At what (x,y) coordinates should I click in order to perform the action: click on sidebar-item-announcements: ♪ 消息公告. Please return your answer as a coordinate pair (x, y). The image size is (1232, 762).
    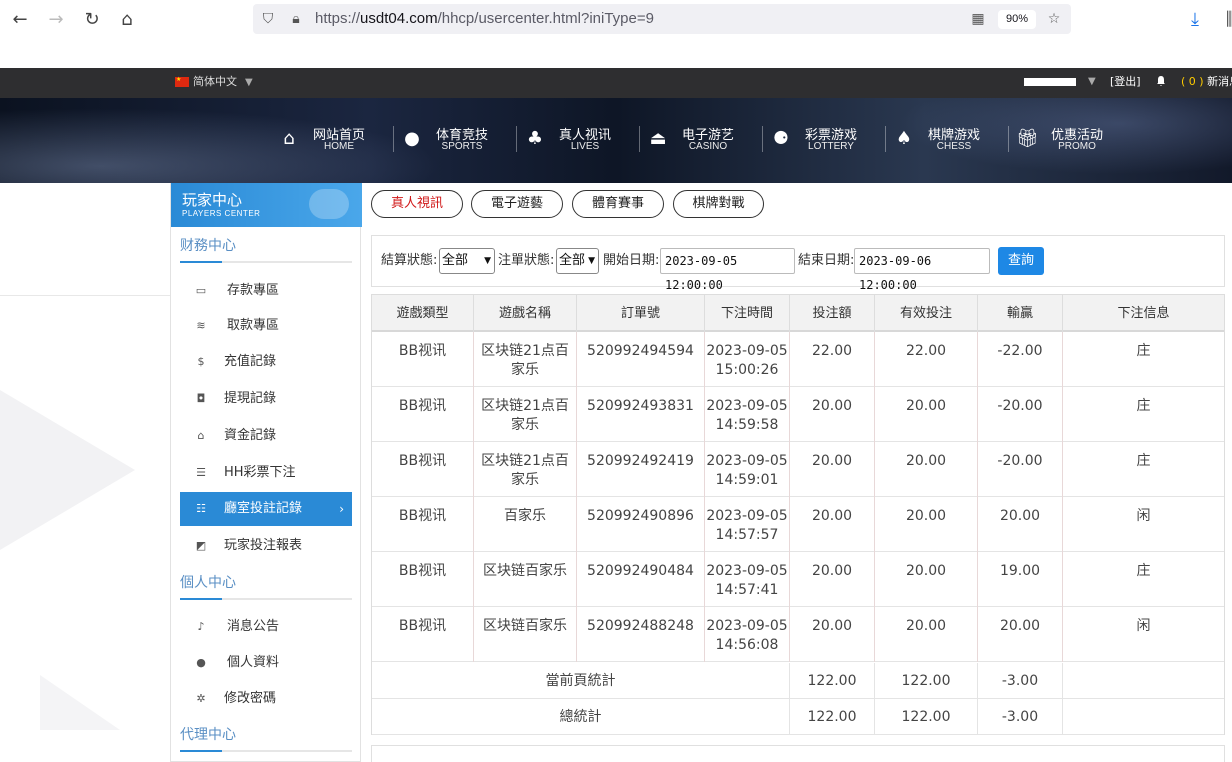
    Looking at the image, I should click on (266, 627).